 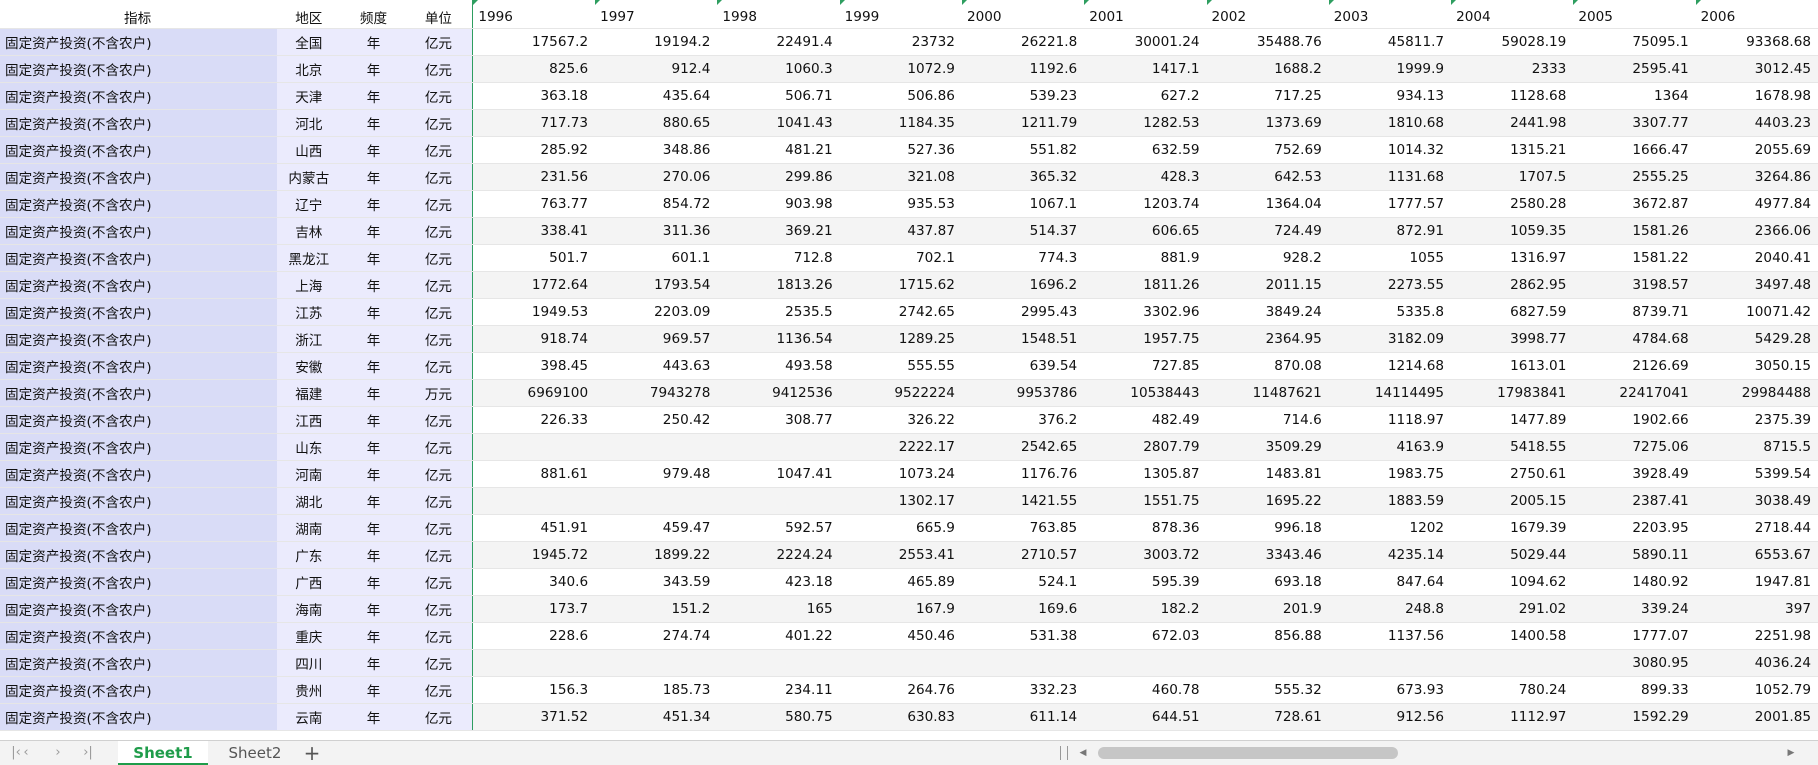 I want to click on cell-value: 308.77, so click(x=778, y=420).